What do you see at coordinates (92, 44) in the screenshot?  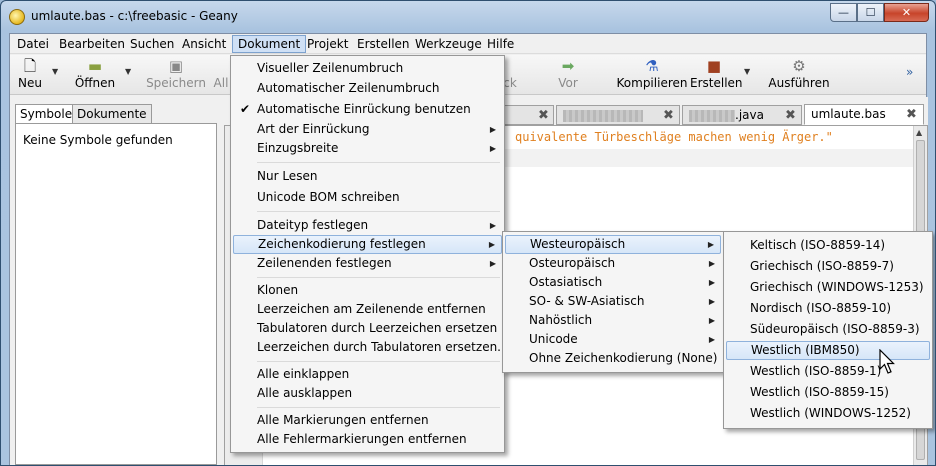 I see `menu-bearbeiten: Bearbeiten` at bounding box center [92, 44].